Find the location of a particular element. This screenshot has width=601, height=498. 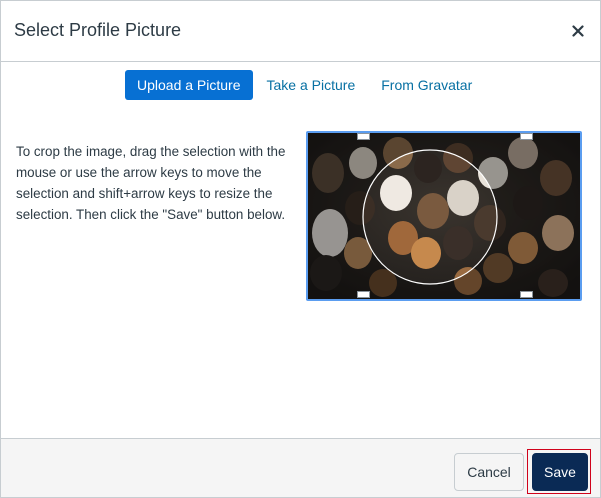

close-icon is located at coordinates (578, 31).